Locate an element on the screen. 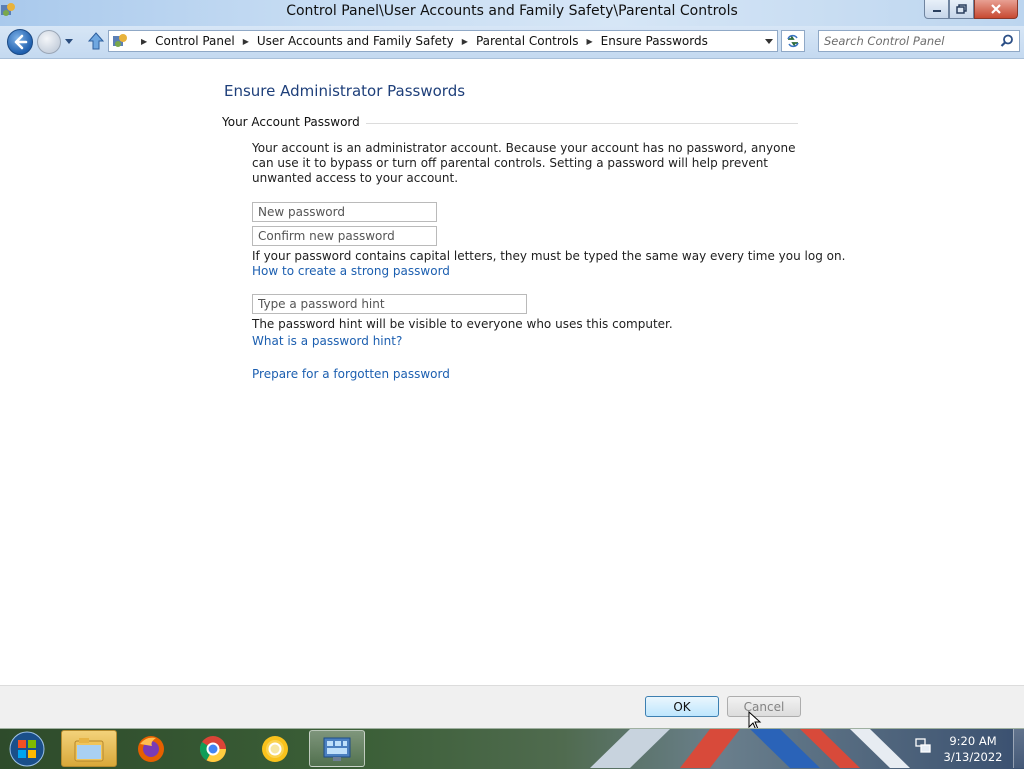 The width and height of the screenshot is (1024, 769). taskbar-windows-explorer is located at coordinates (89, 748).